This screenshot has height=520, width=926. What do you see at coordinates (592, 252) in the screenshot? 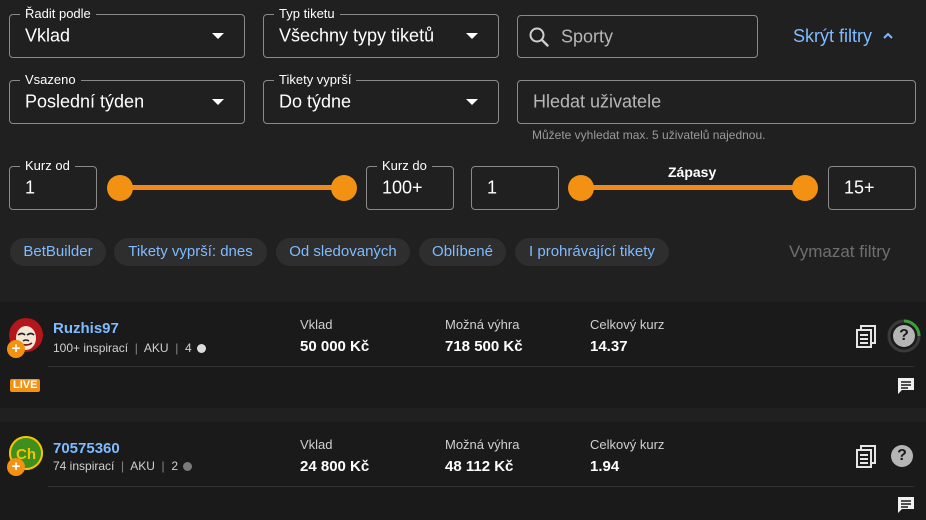
I see `chip-losing-tickets: I prohrávající tikety` at bounding box center [592, 252].